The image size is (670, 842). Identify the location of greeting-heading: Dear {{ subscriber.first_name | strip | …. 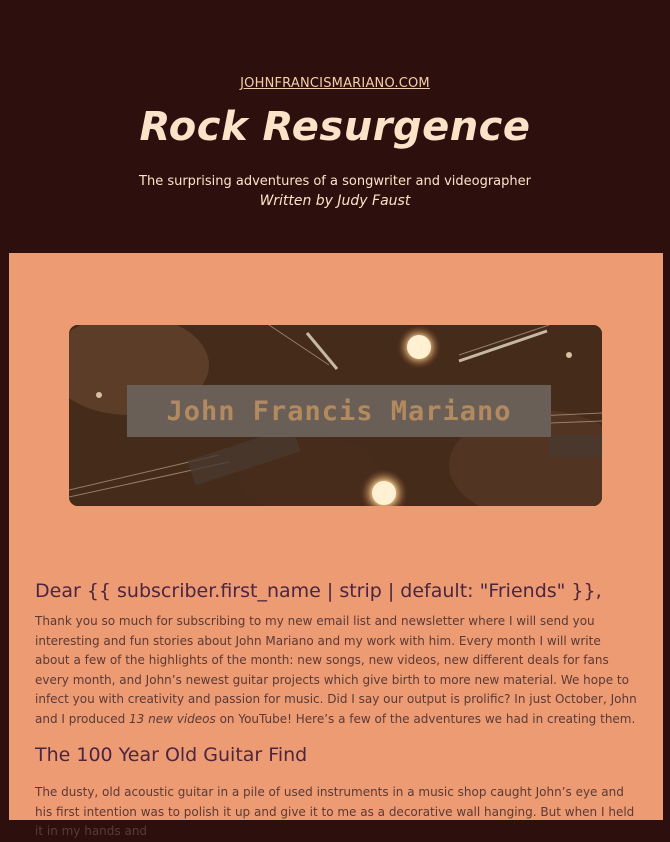
(318, 591).